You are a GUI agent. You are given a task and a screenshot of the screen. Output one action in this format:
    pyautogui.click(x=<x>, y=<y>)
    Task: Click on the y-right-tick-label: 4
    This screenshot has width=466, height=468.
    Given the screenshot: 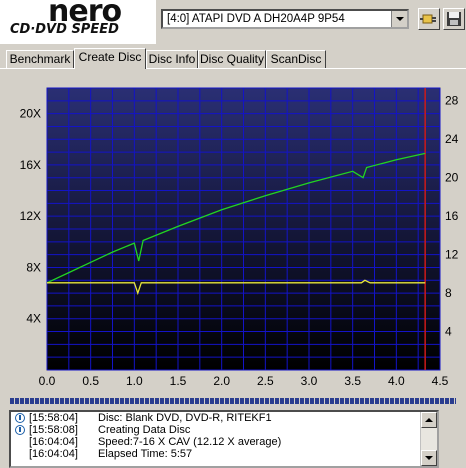 What is the action you would take?
    pyautogui.click(x=448, y=332)
    